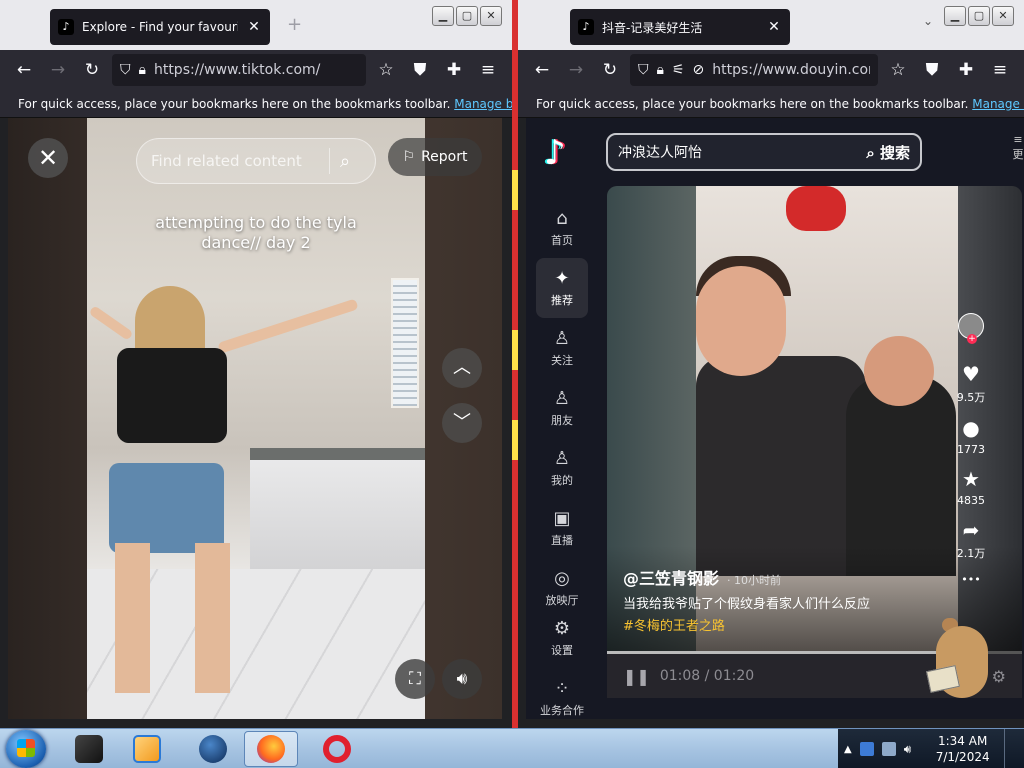 This screenshot has width=1024, height=768. I want to click on related-search-input, so click(235, 161).